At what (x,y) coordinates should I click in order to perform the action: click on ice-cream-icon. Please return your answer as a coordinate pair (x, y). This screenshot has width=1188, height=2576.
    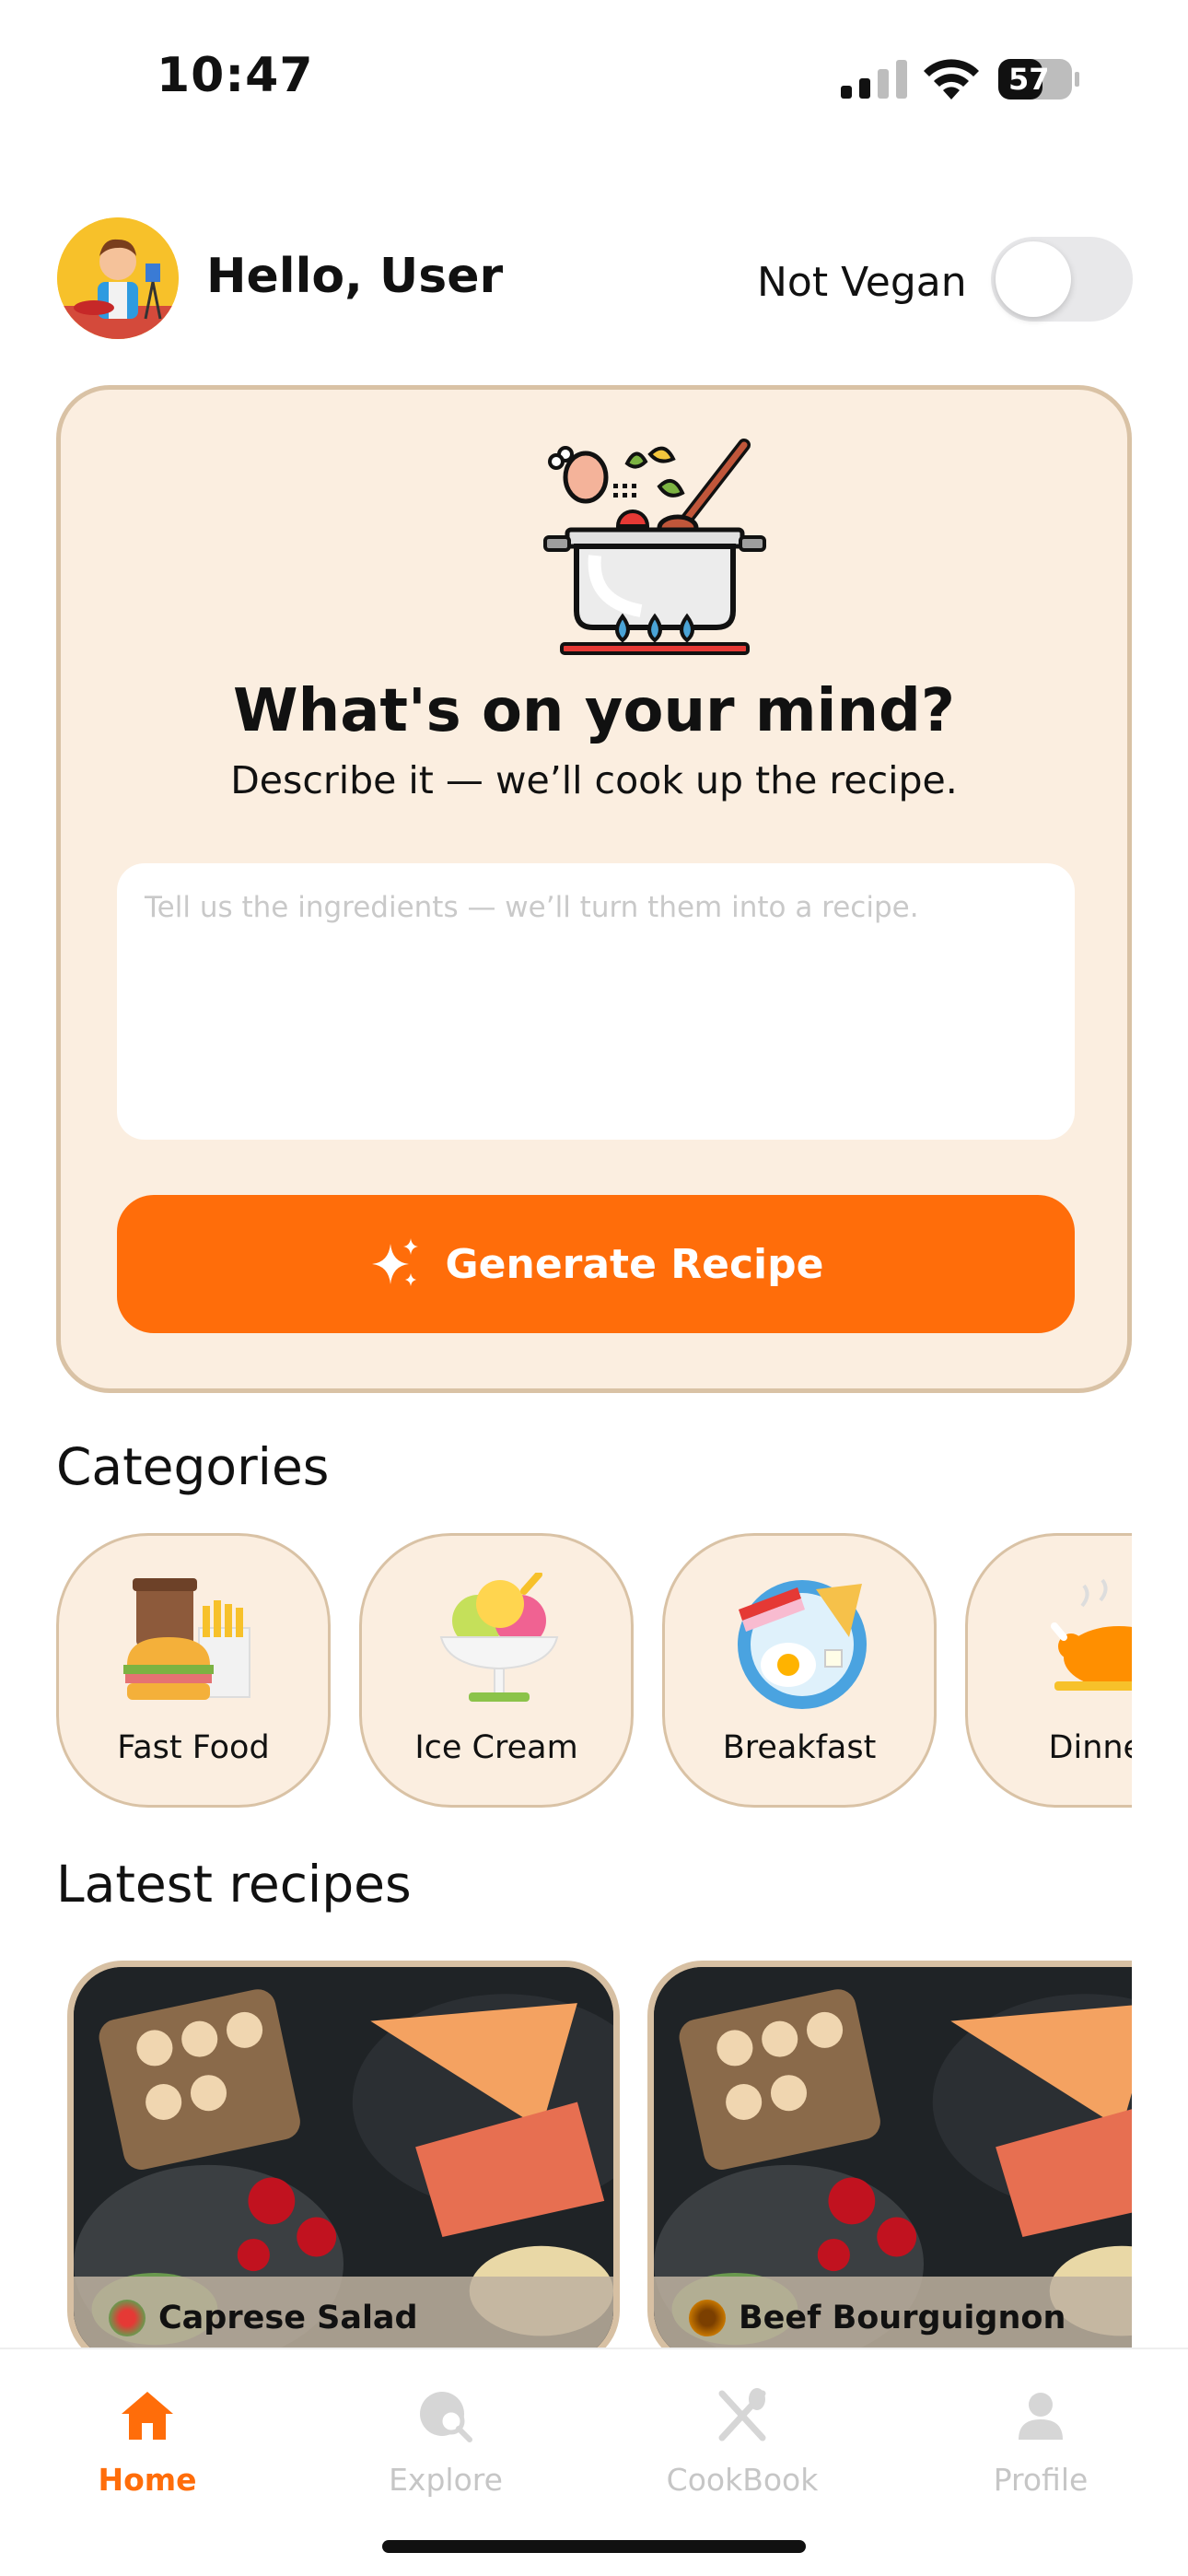
    Looking at the image, I should click on (499, 1637).